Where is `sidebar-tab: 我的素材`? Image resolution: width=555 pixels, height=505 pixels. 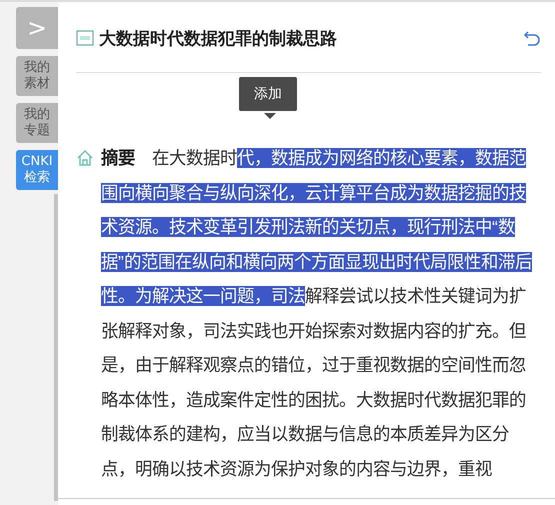
sidebar-tab: 我的素材 is located at coordinates (37, 76).